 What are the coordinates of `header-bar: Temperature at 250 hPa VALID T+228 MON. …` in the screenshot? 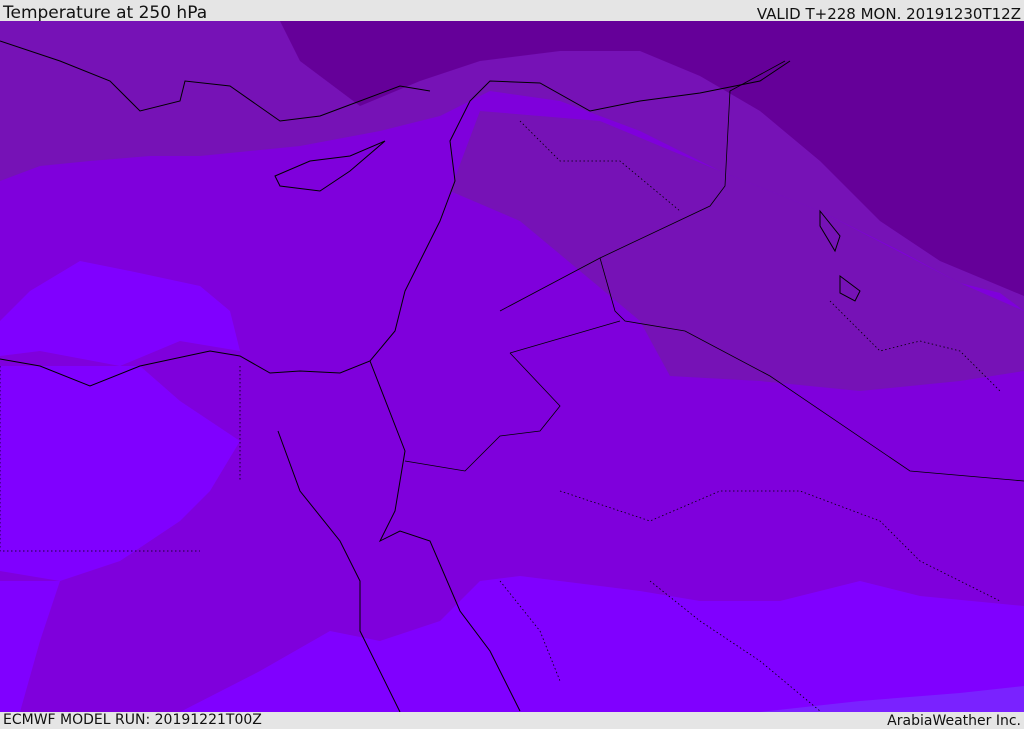 It's located at (512, 11).